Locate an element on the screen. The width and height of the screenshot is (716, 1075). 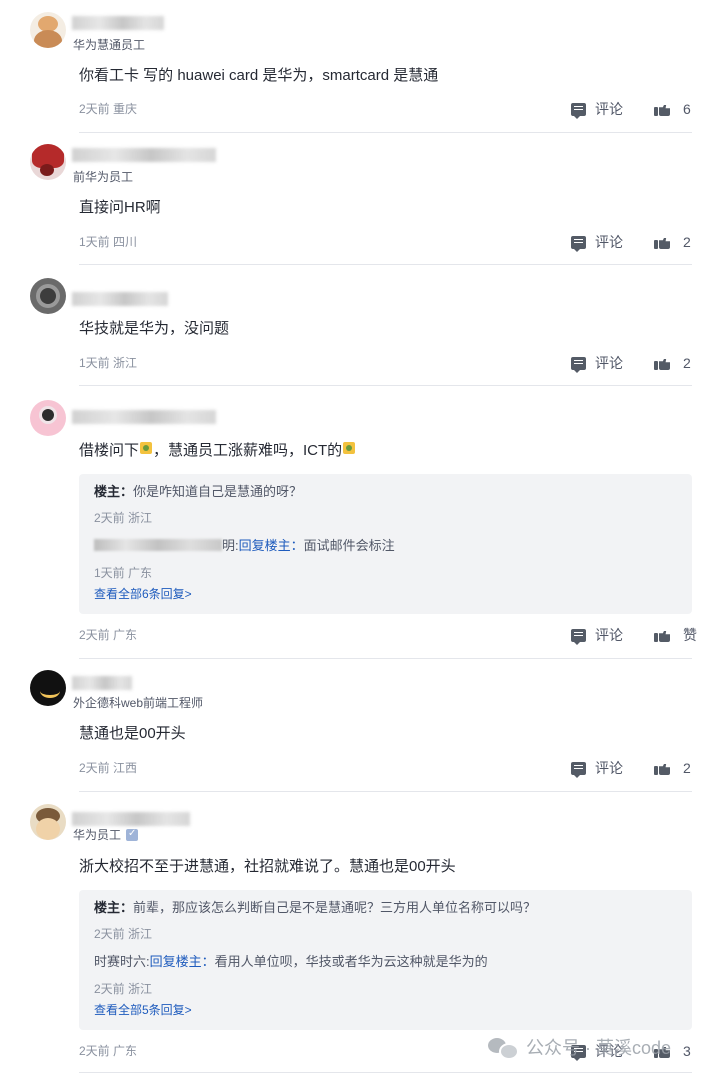
comment-meta: 1天前 浙江 is located at coordinates (108, 363).